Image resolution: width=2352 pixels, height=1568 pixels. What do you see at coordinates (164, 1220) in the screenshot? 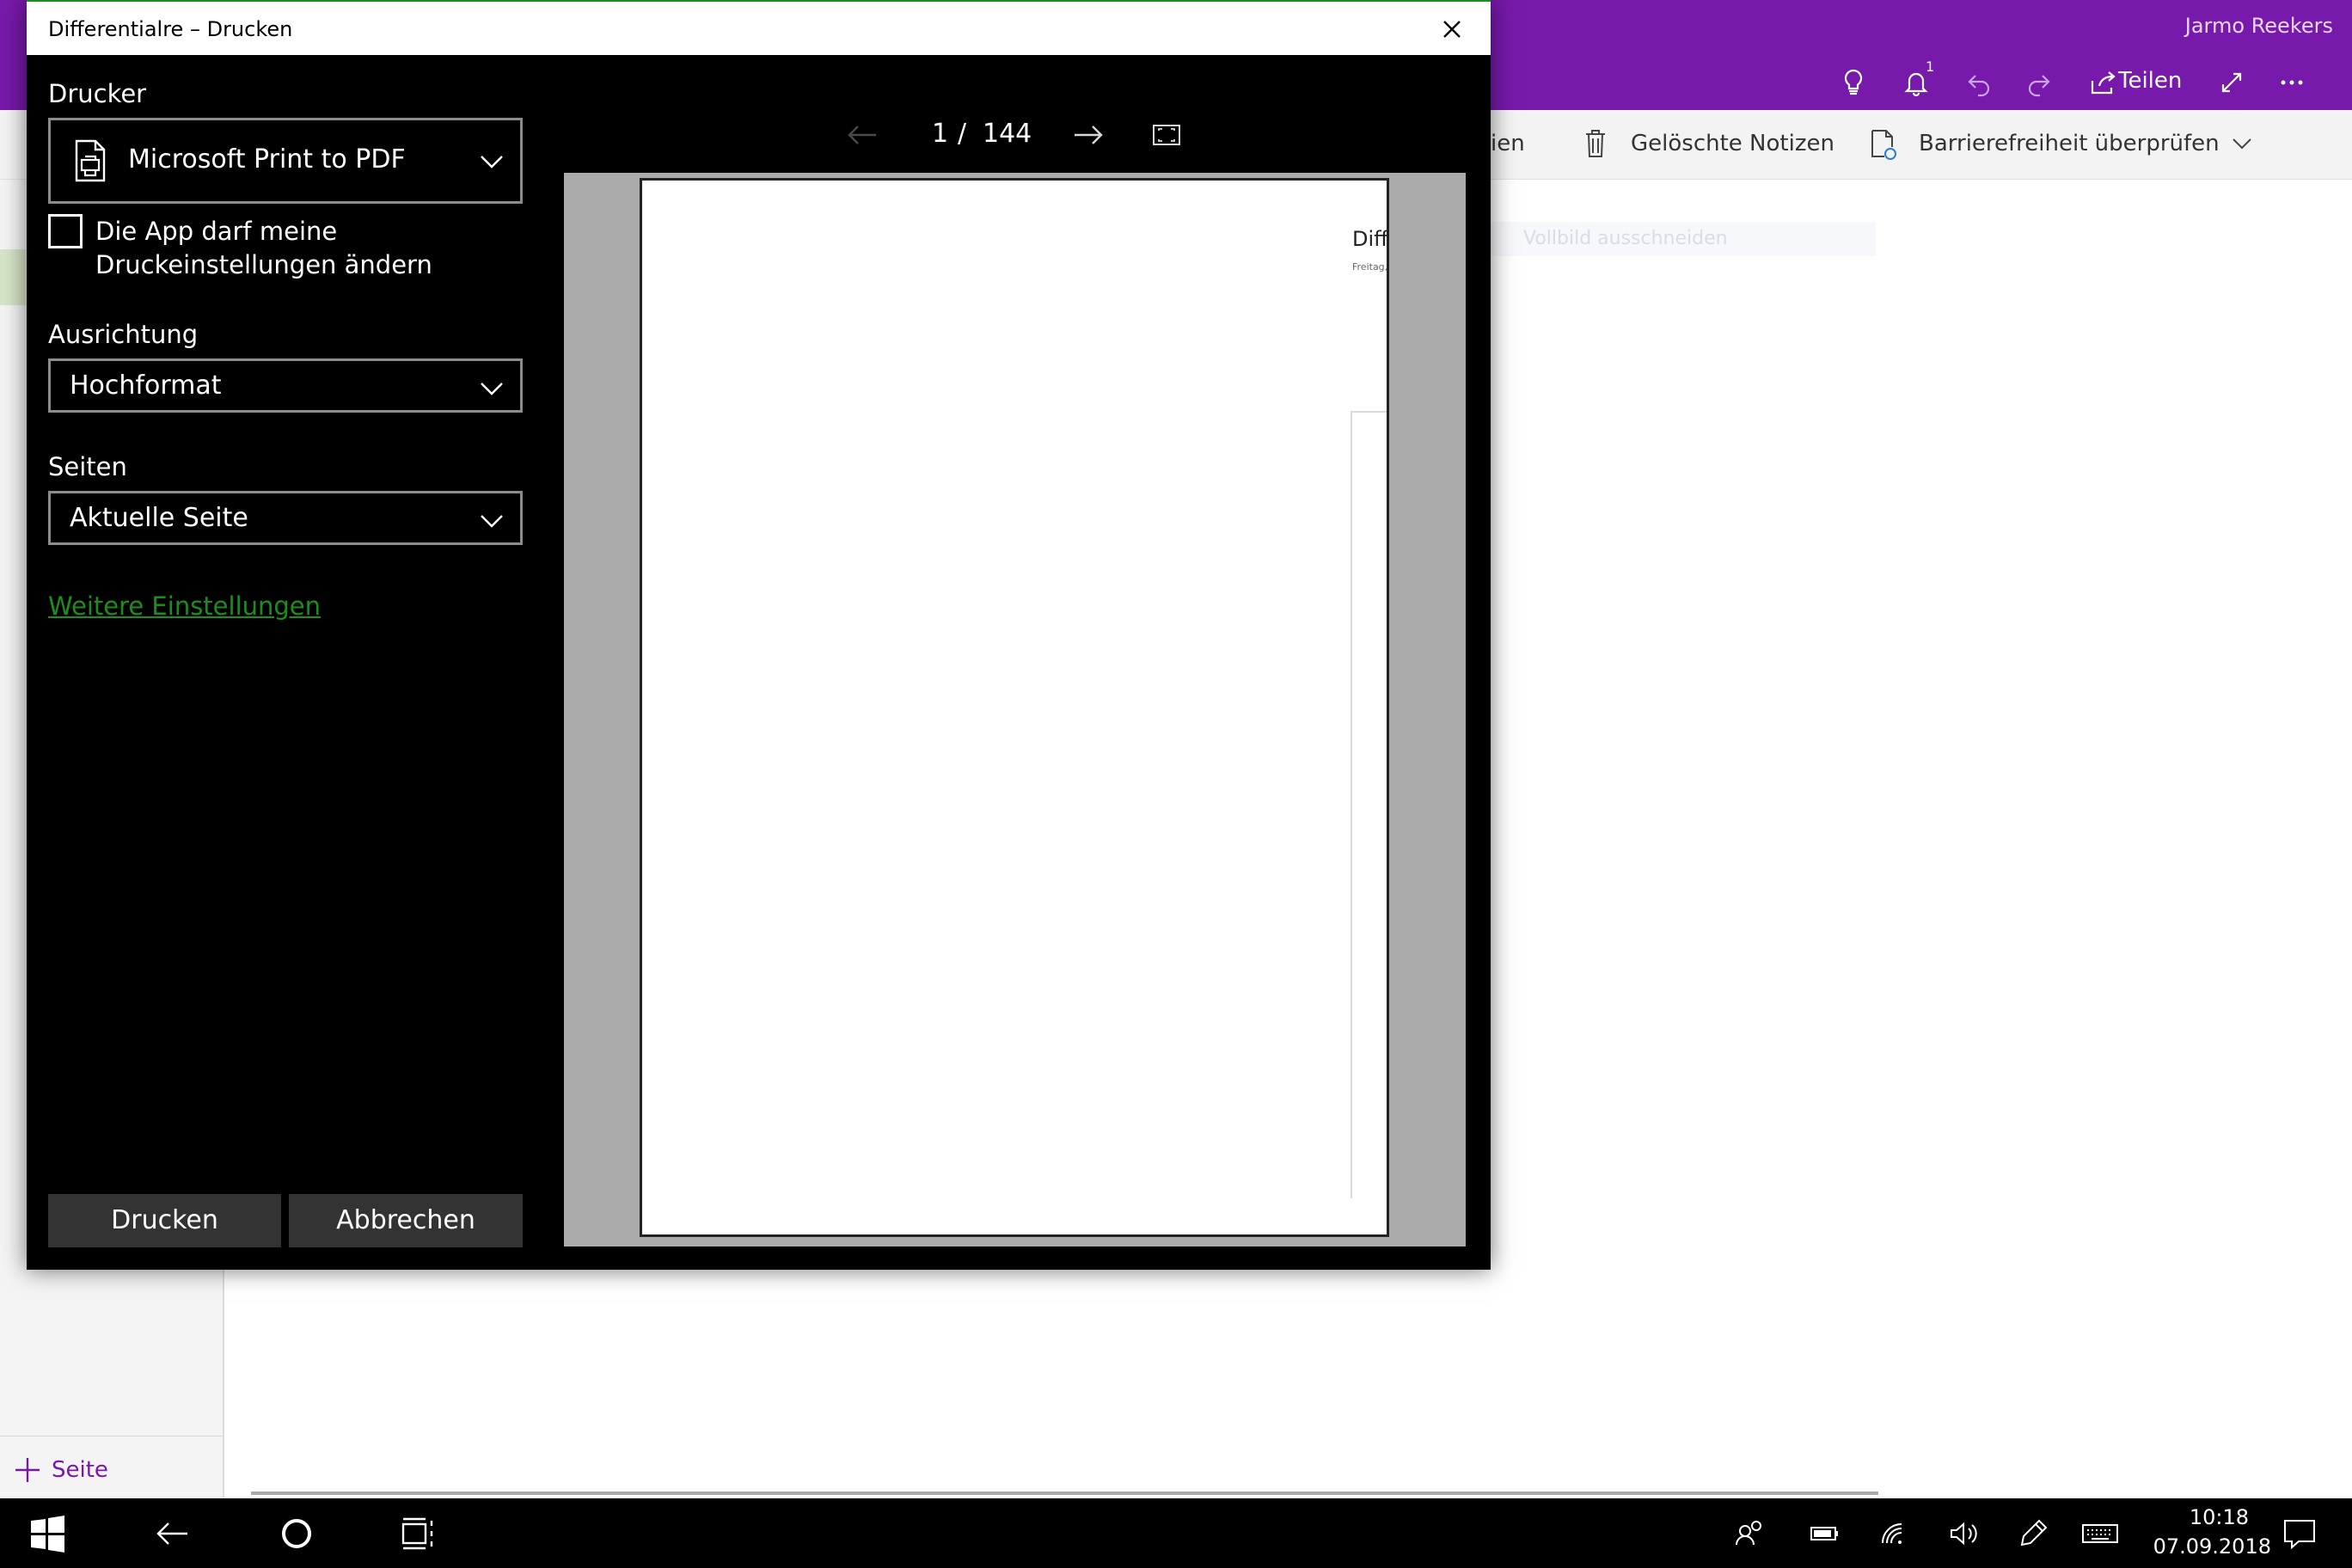
I see `print-button: Drucken` at bounding box center [164, 1220].